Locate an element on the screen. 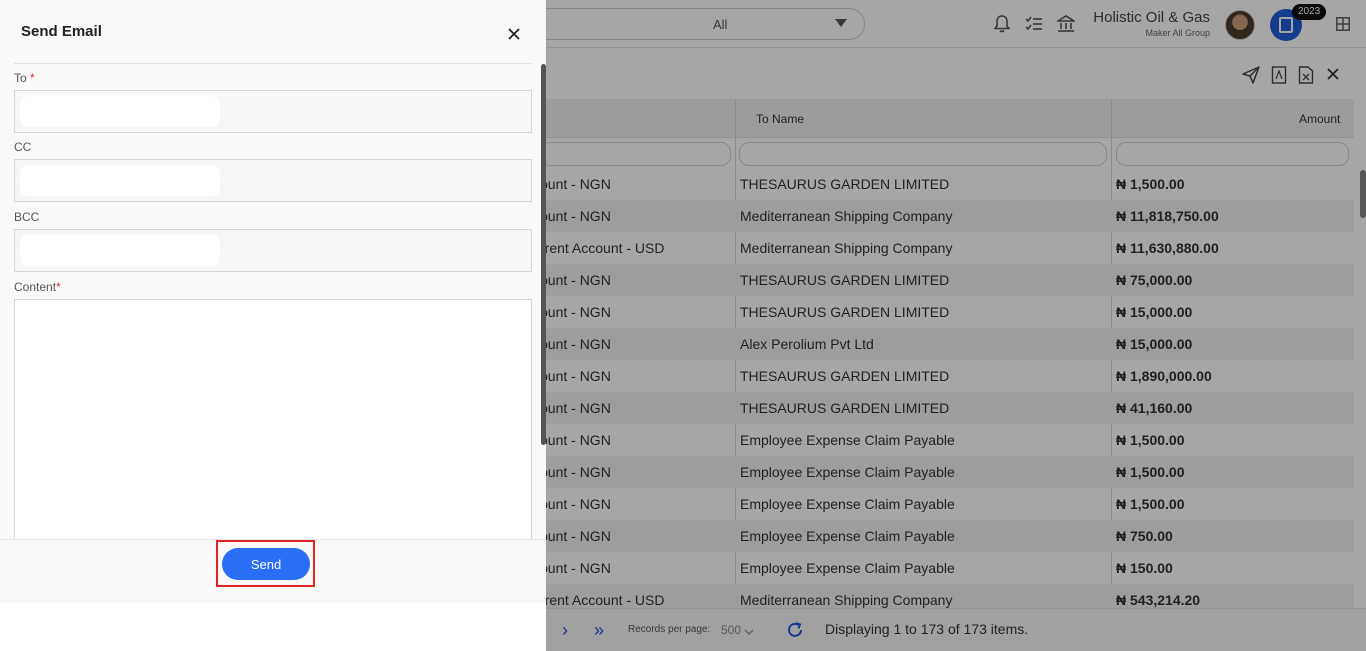 The width and height of the screenshot is (1366, 651). content-label-text: Content is located at coordinates (35, 287).